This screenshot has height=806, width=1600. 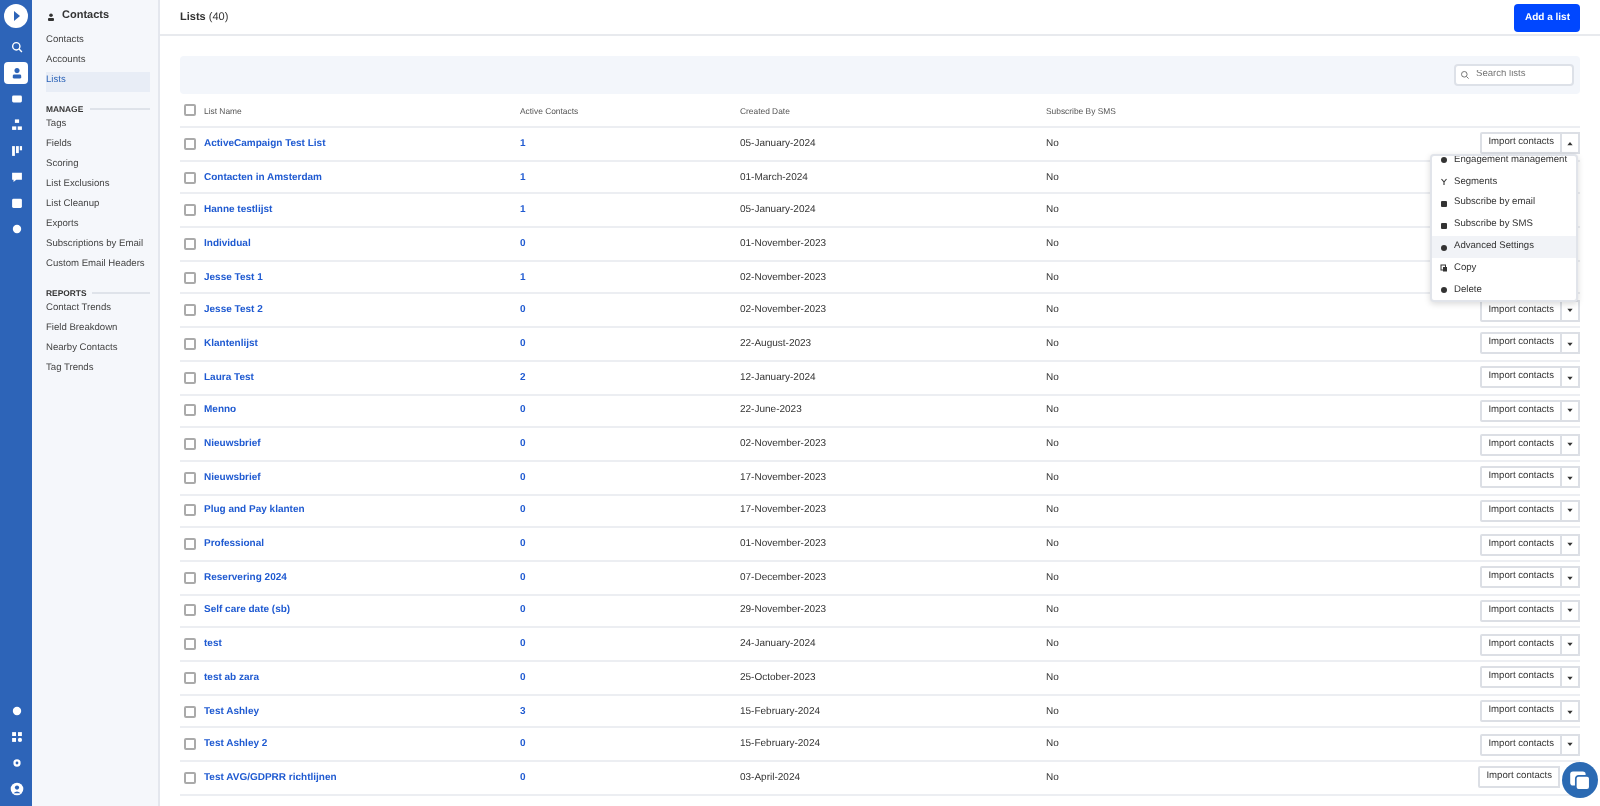 I want to click on logo-icon, so click(x=16, y=16).